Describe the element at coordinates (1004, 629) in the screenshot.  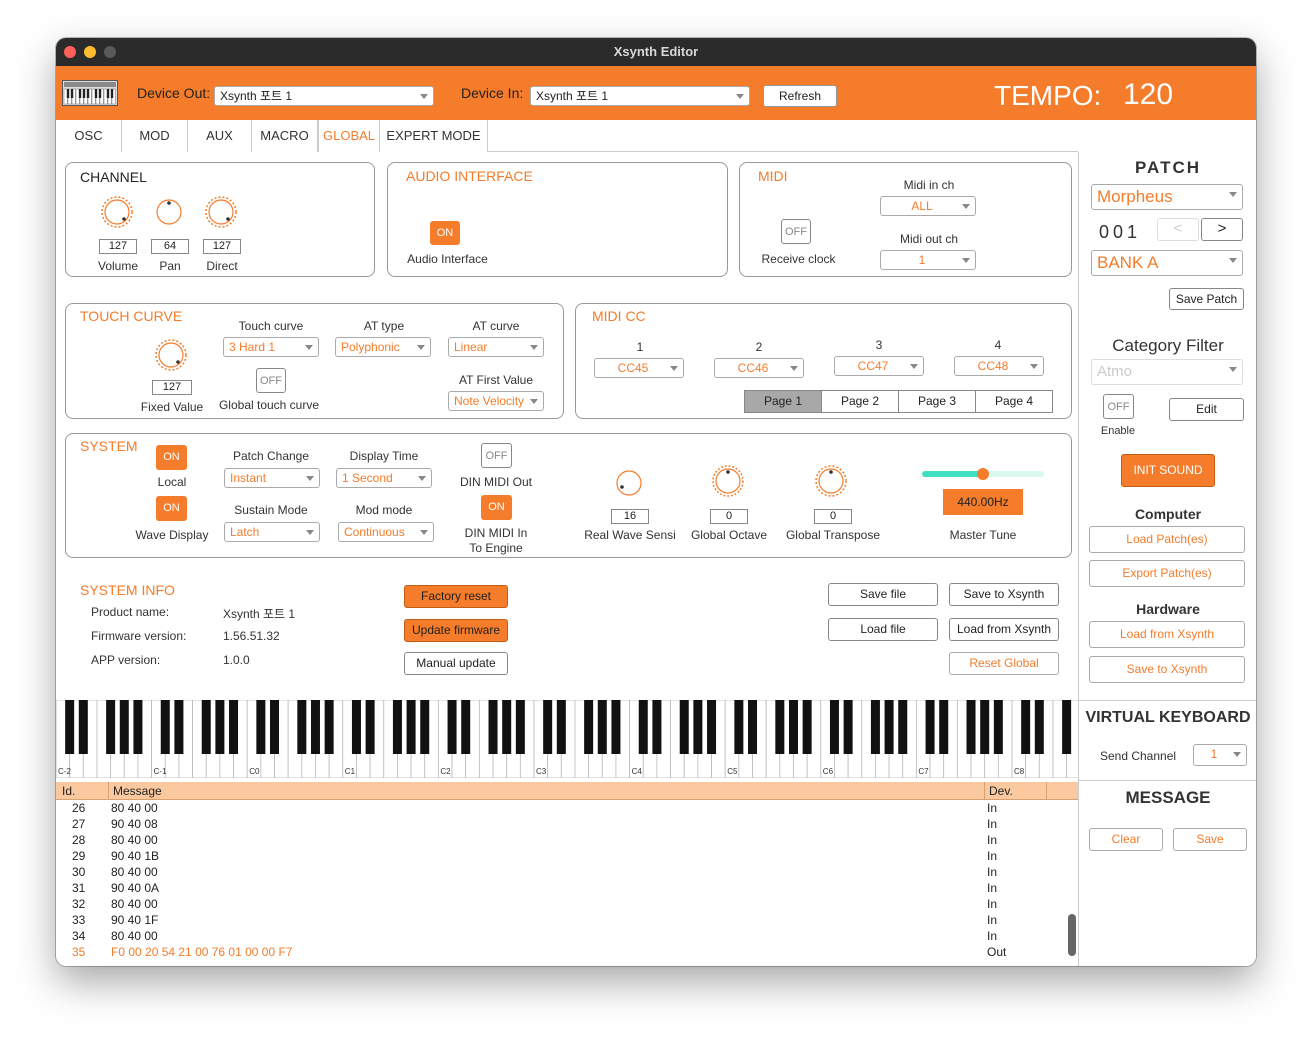
I see `load-from-xsynth-global-button: Load from Xsynth` at that location.